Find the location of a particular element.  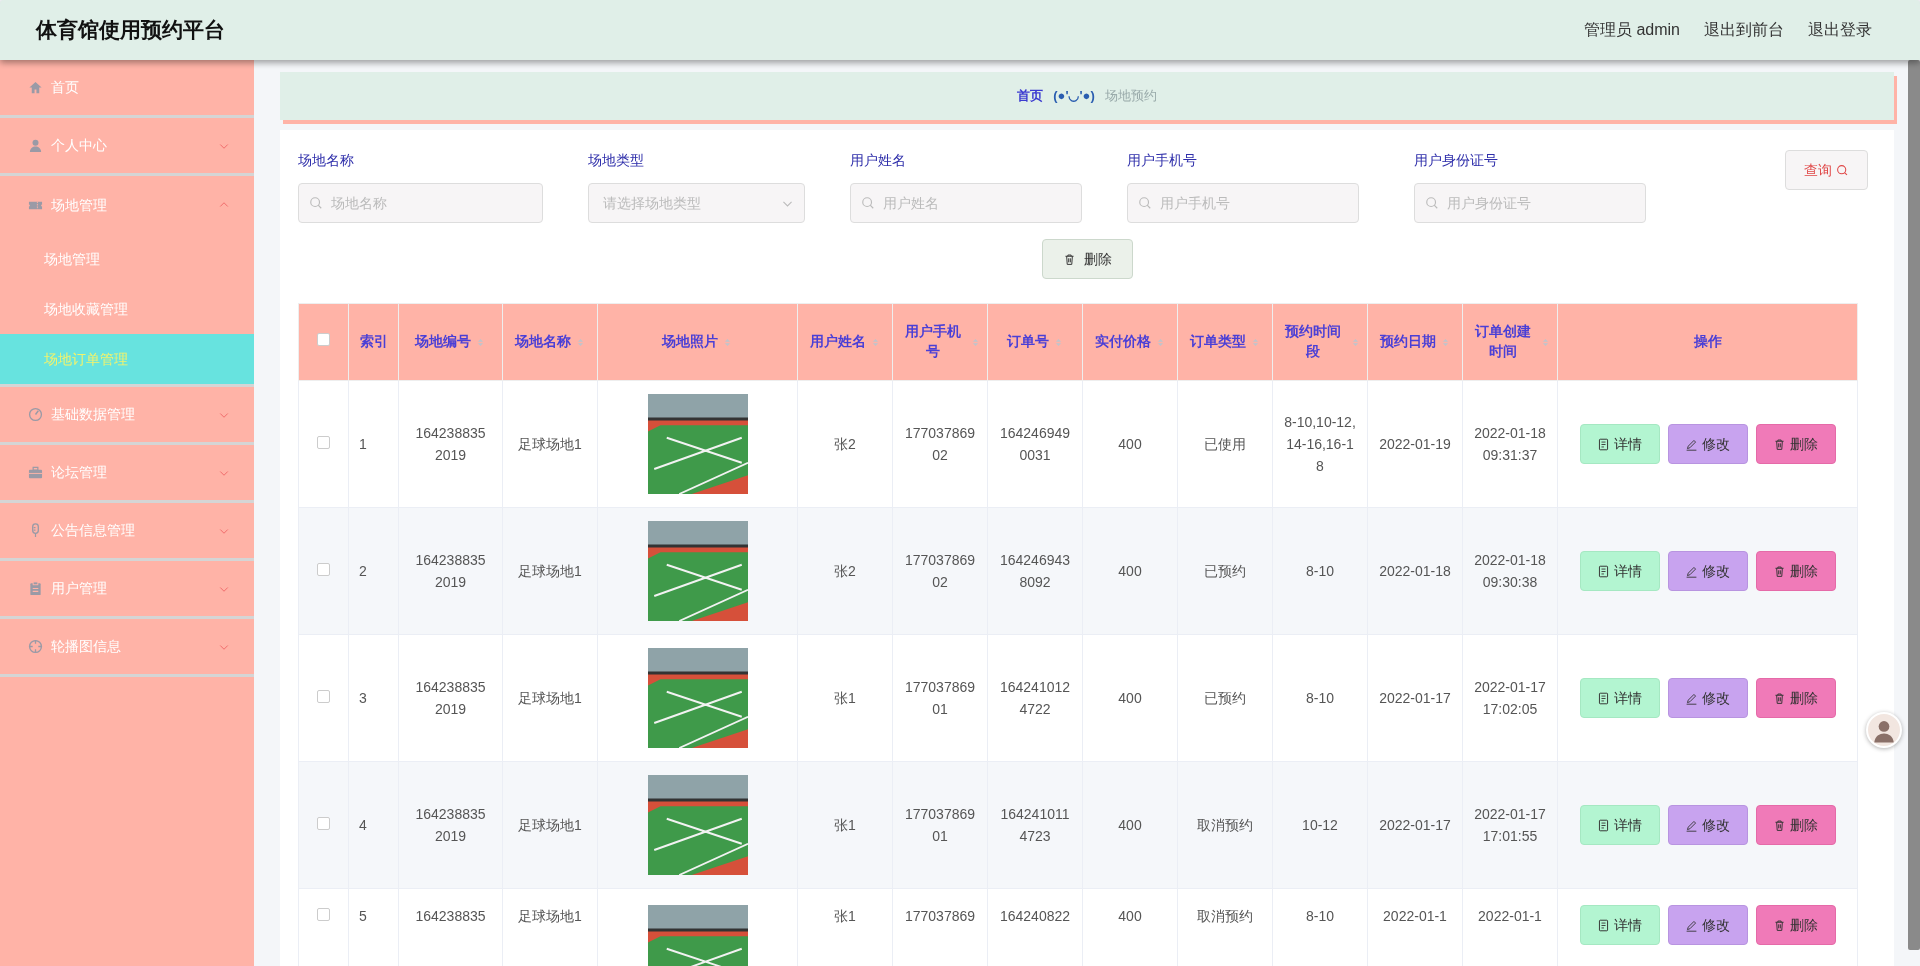

column-header: 索引 is located at coordinates (373, 341).